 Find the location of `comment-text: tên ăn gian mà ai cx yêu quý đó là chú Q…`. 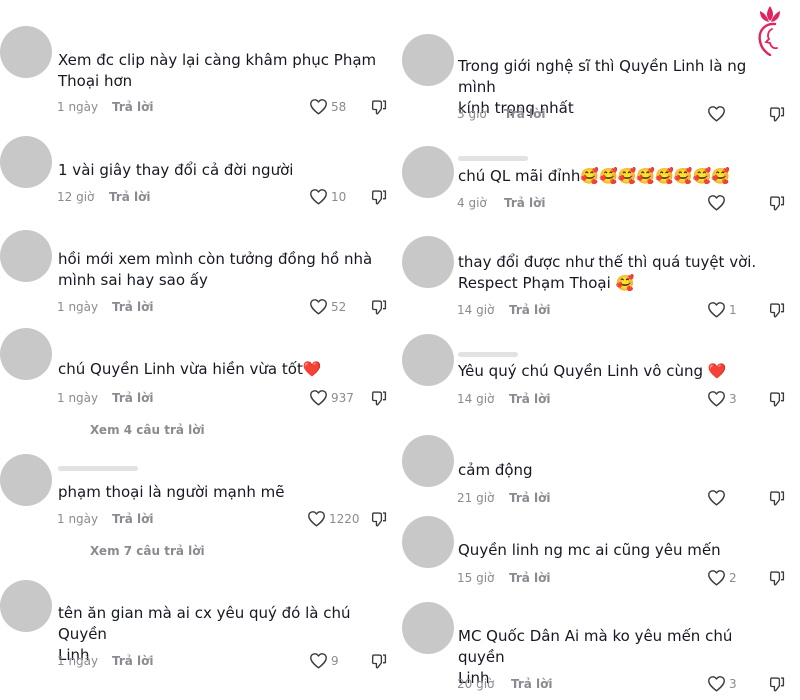

comment-text: tên ăn gian mà ai cx yêu quý đó là chú Q… is located at coordinates (204, 634).